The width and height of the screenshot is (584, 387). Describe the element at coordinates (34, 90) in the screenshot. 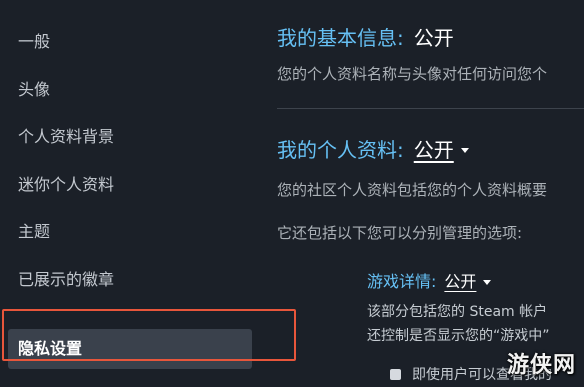

I see `sidebar-item-avatar: 头像` at that location.